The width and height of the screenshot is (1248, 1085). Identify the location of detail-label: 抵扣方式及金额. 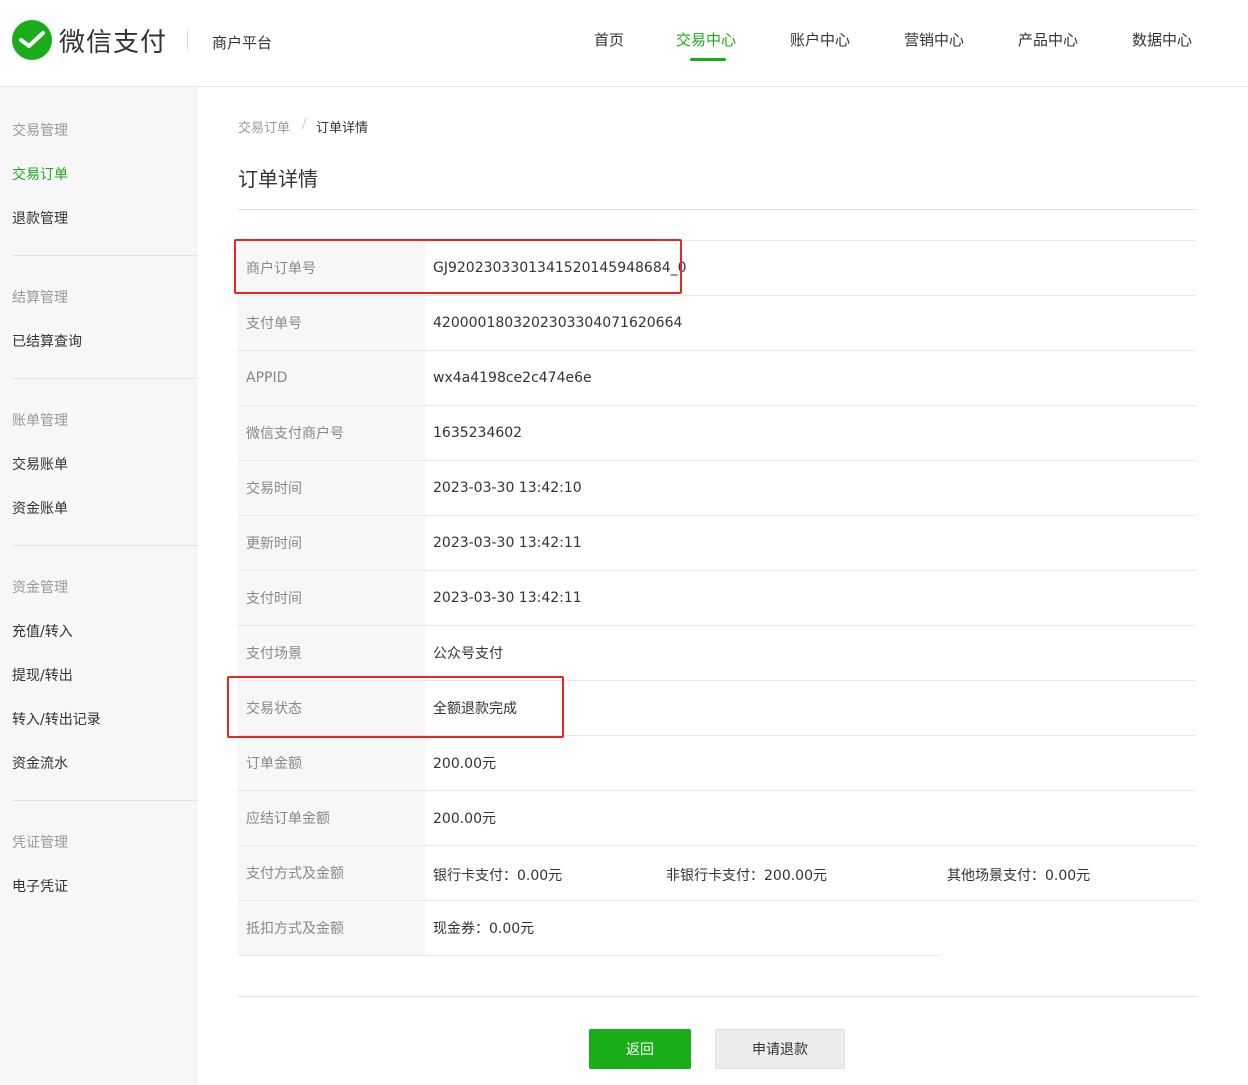
(331, 928).